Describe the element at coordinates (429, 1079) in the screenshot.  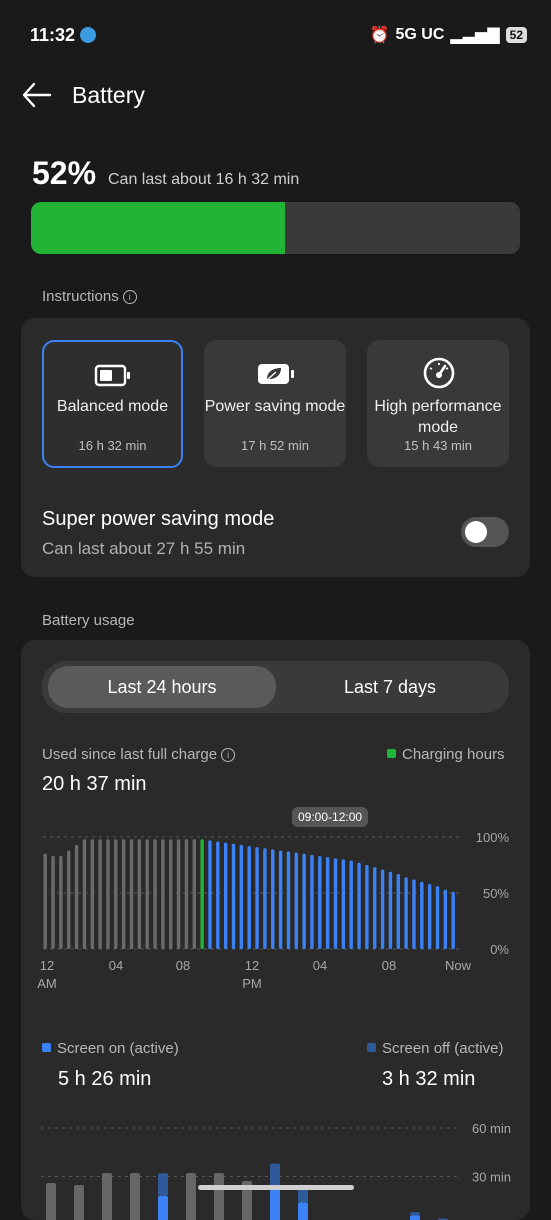
I see `screen-off-value: 3 h 32 min` at that location.